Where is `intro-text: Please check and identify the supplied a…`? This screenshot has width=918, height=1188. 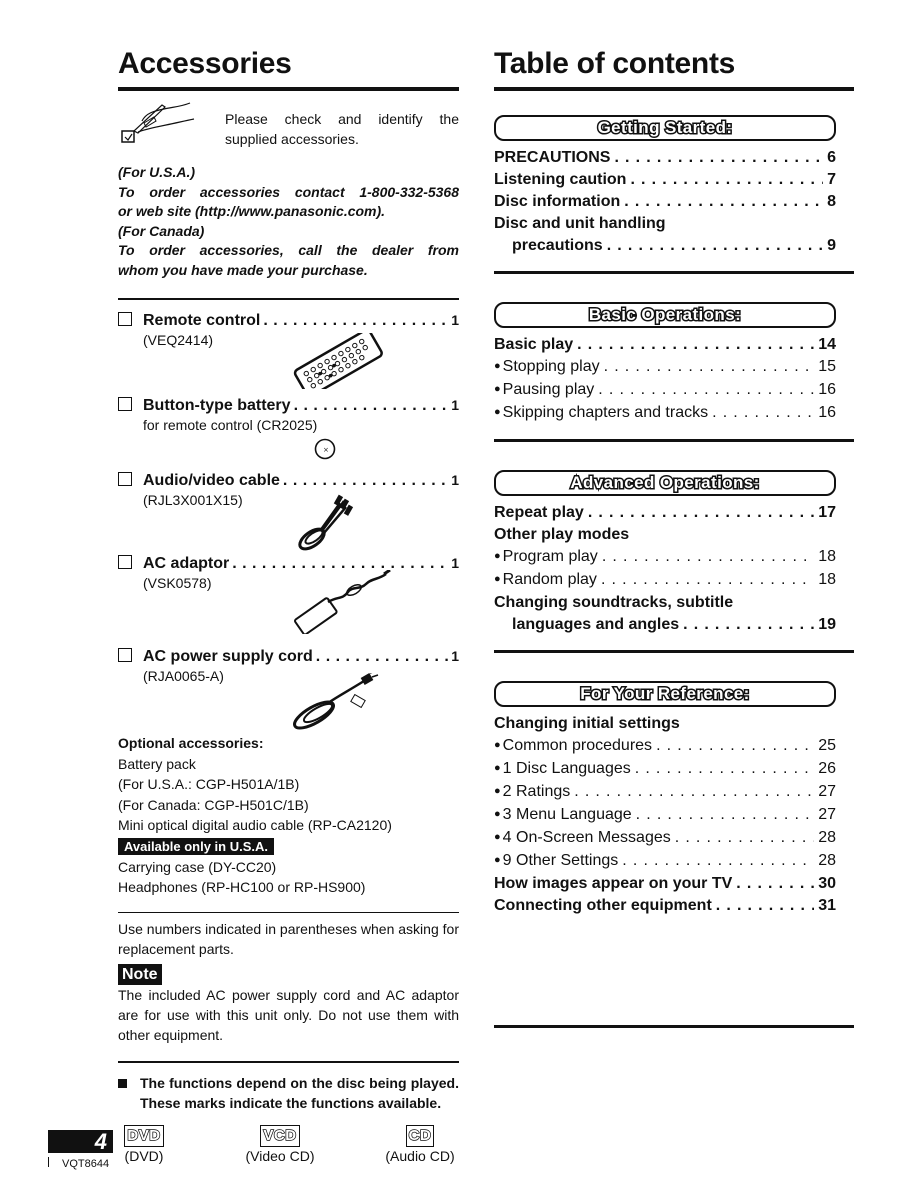
intro-text: Please check and identify the supplied a… is located at coordinates (342, 129).